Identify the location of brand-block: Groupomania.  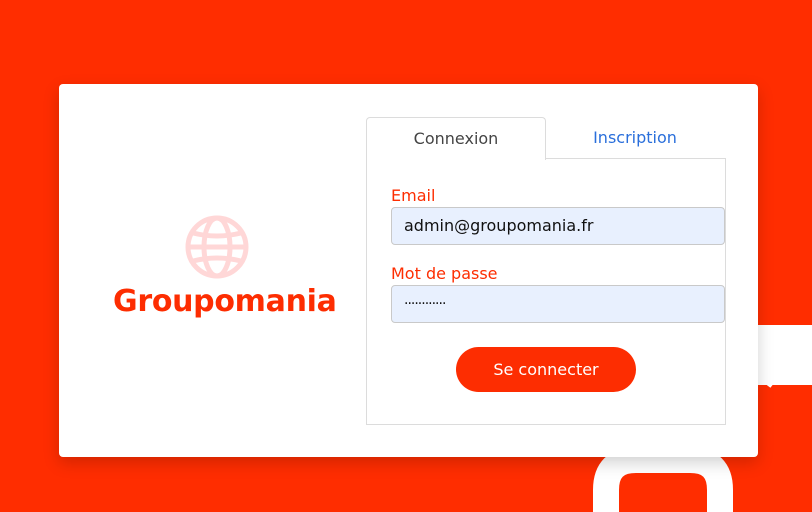
(225, 266).